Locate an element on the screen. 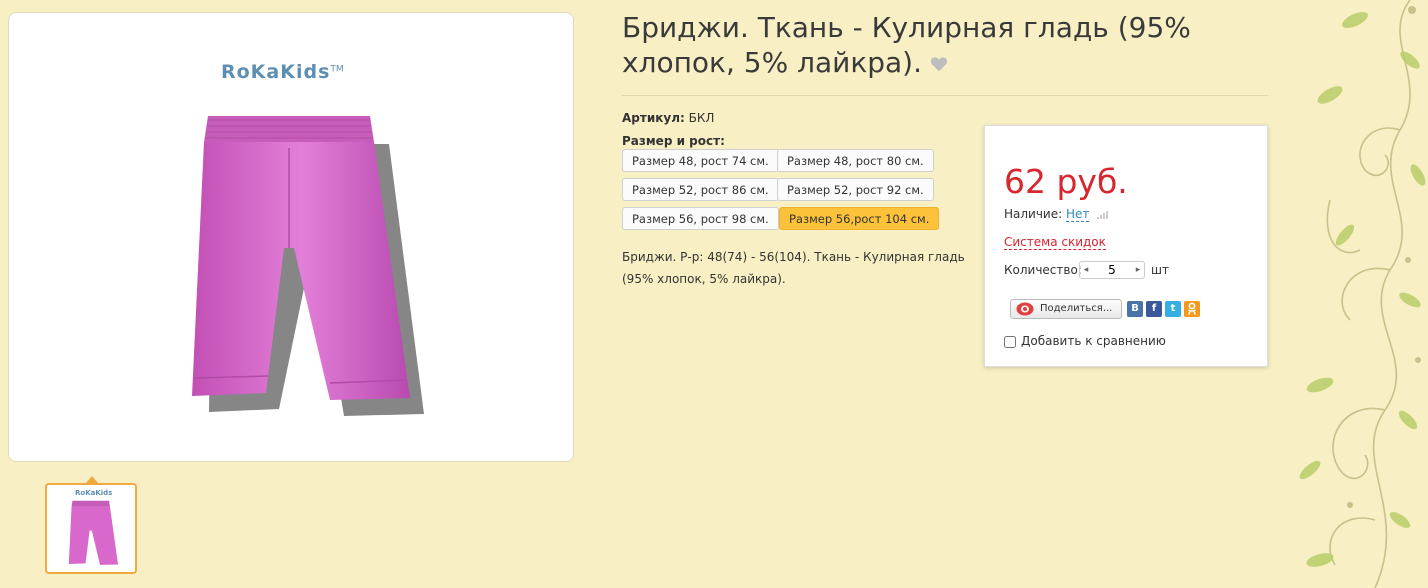  heart-icon is located at coordinates (939, 64).